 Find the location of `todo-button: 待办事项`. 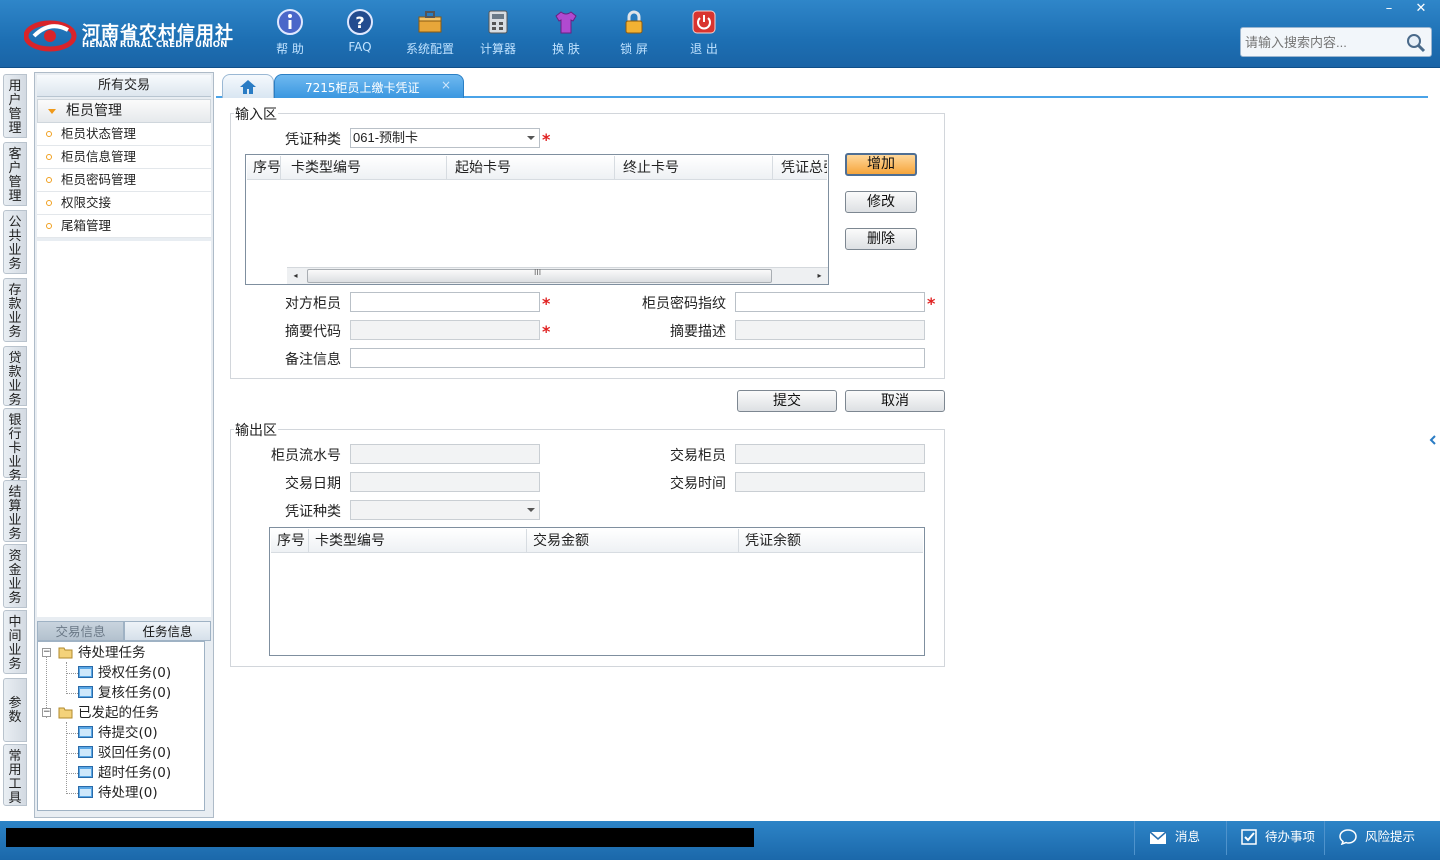

todo-button: 待办事项 is located at coordinates (1275, 838).